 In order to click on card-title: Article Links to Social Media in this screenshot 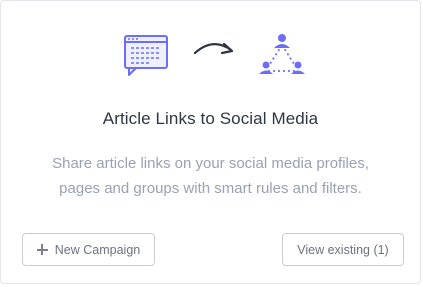, I will do `click(210, 118)`.